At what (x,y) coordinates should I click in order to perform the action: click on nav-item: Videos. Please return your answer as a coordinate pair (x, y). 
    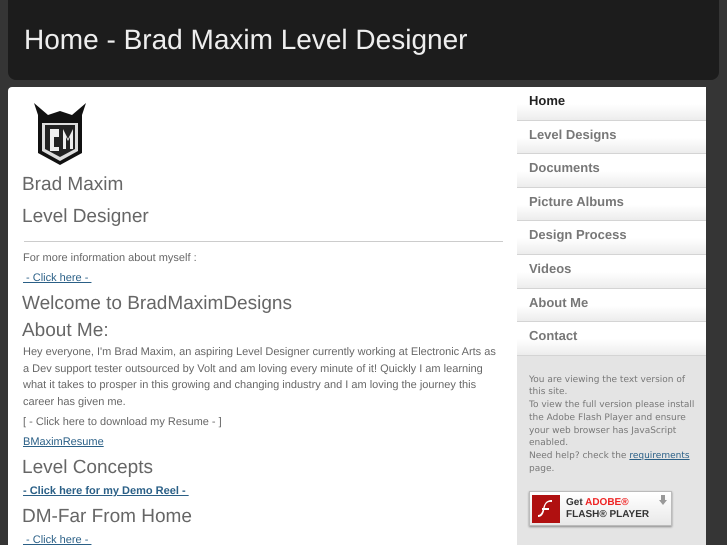
    Looking at the image, I should click on (611, 271).